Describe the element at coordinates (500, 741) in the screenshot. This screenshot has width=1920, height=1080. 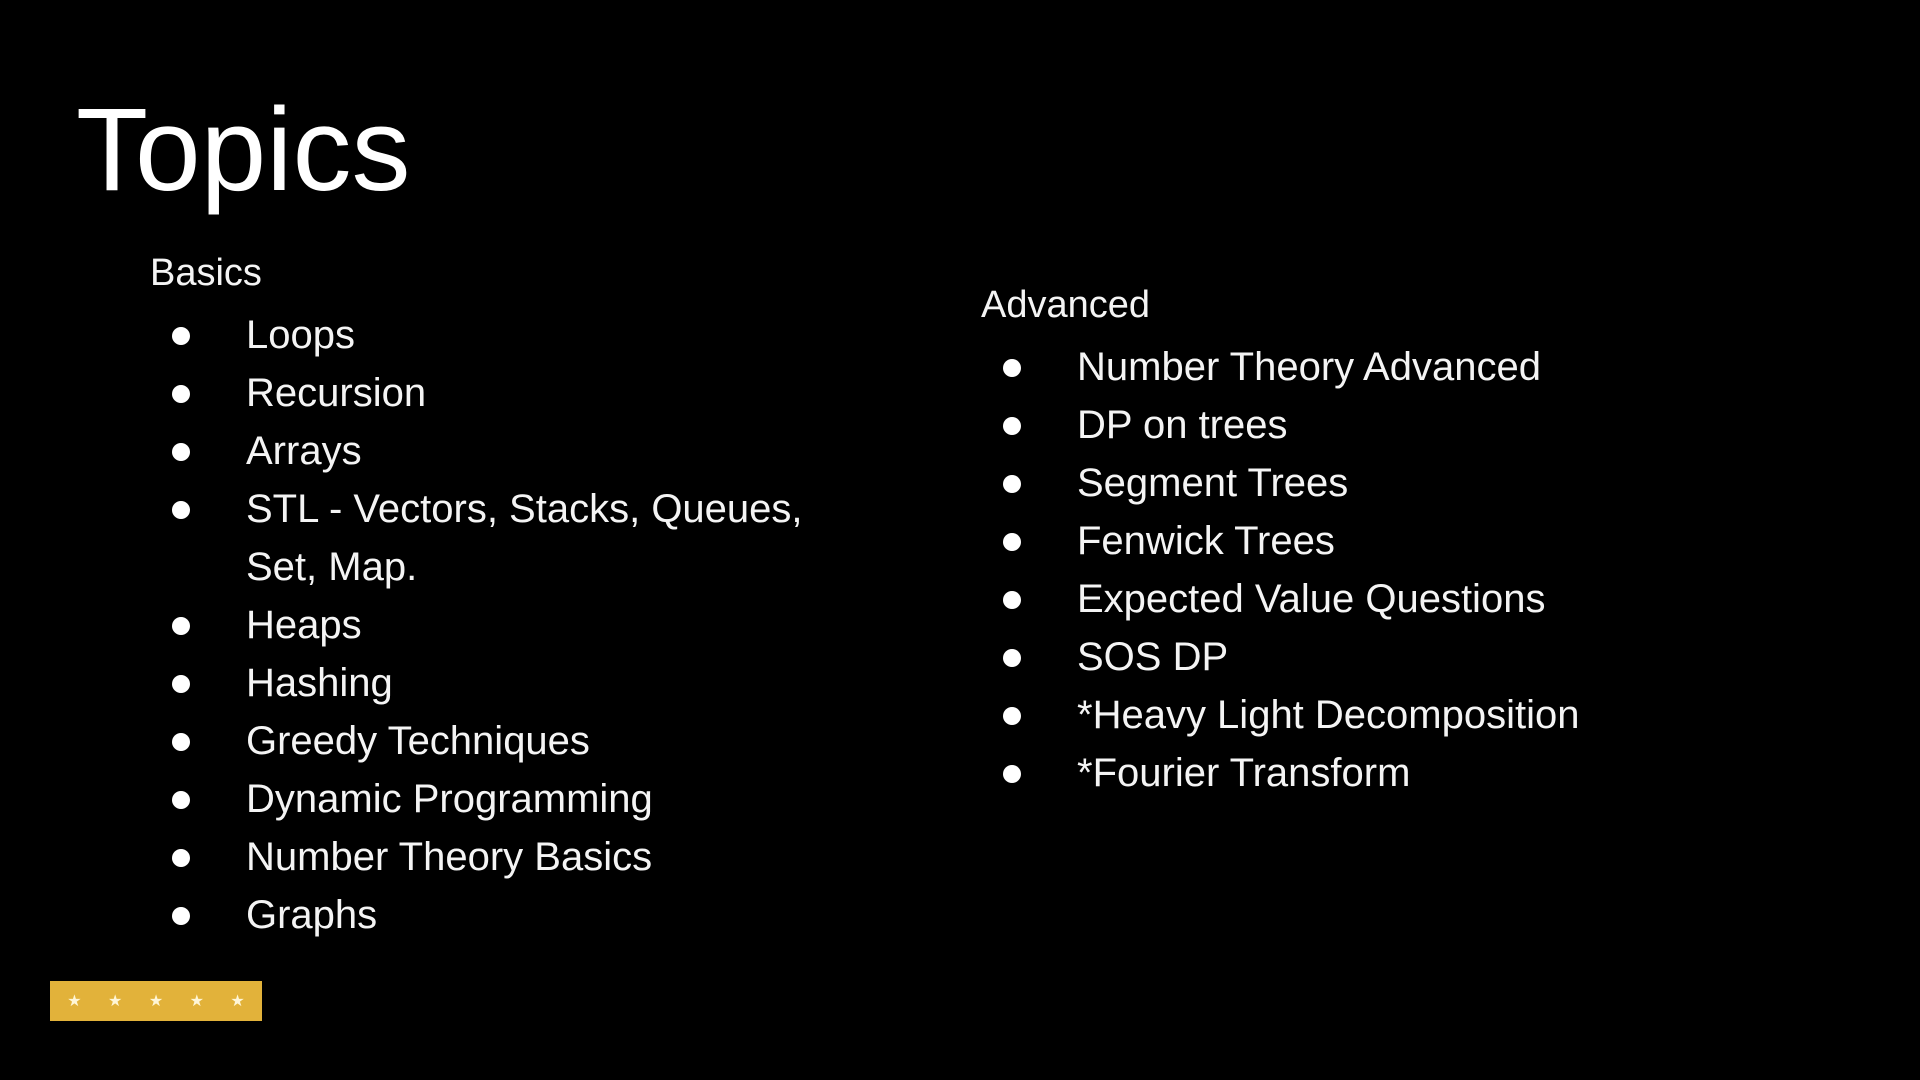
I see `list-item: Greedy Techniques` at that location.